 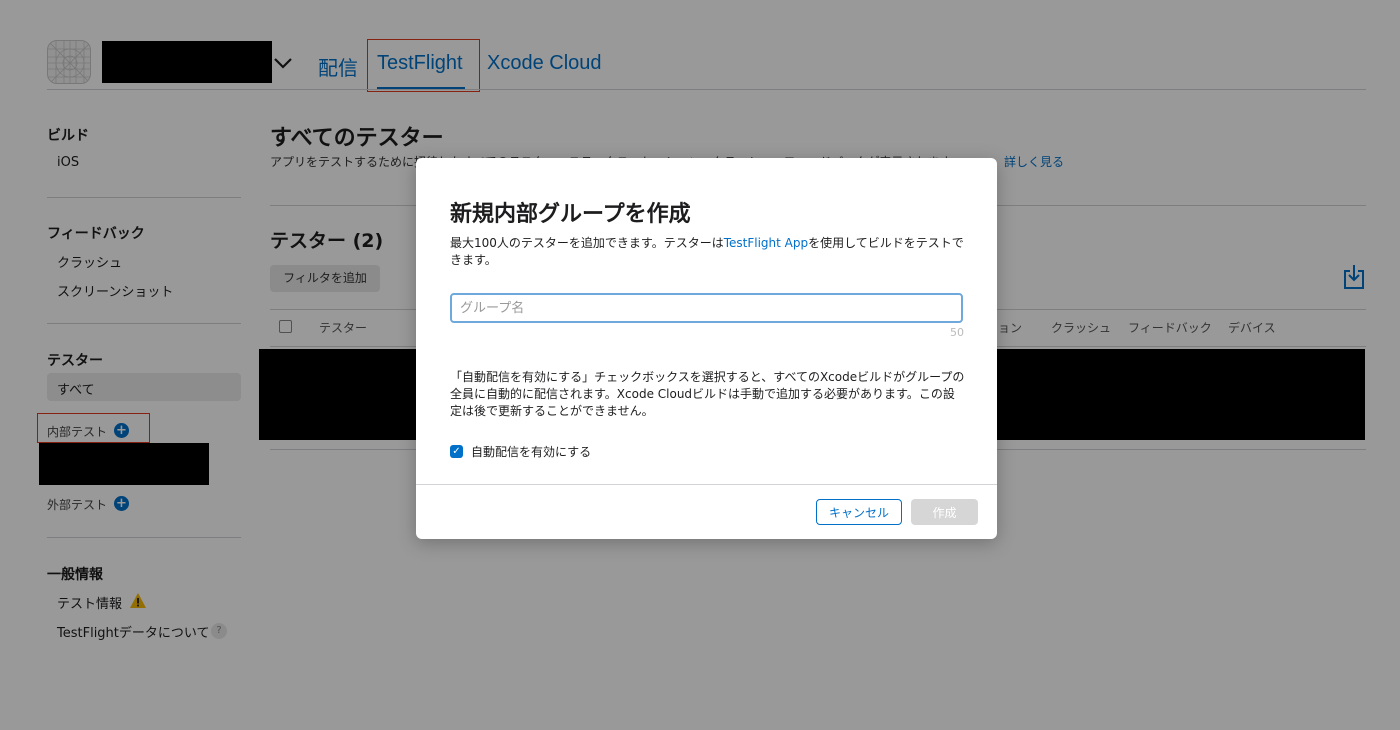 I want to click on dialog-description-prefix: 最大100人のテスターを追加できます。テスターは, so click(x=587, y=243).